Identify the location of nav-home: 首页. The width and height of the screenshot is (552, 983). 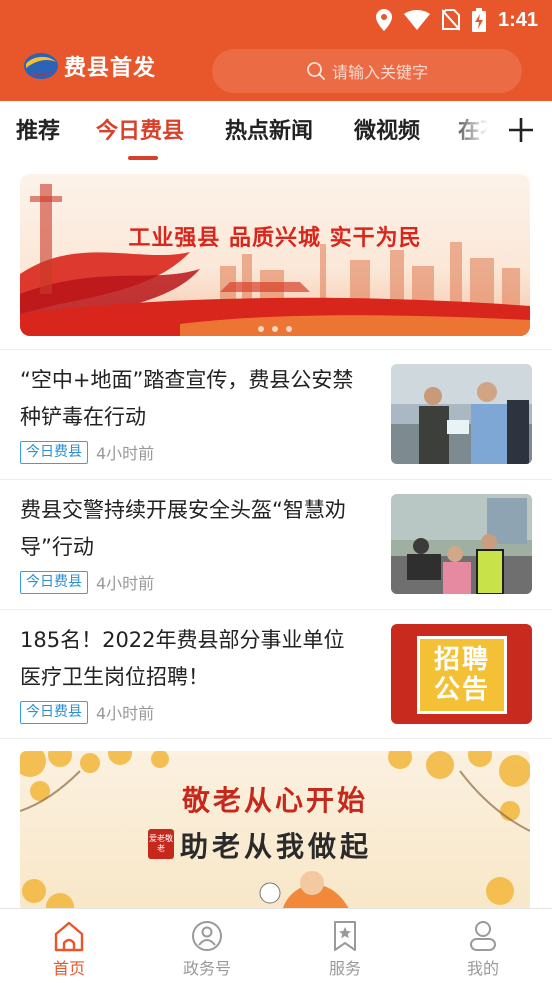
(69, 946).